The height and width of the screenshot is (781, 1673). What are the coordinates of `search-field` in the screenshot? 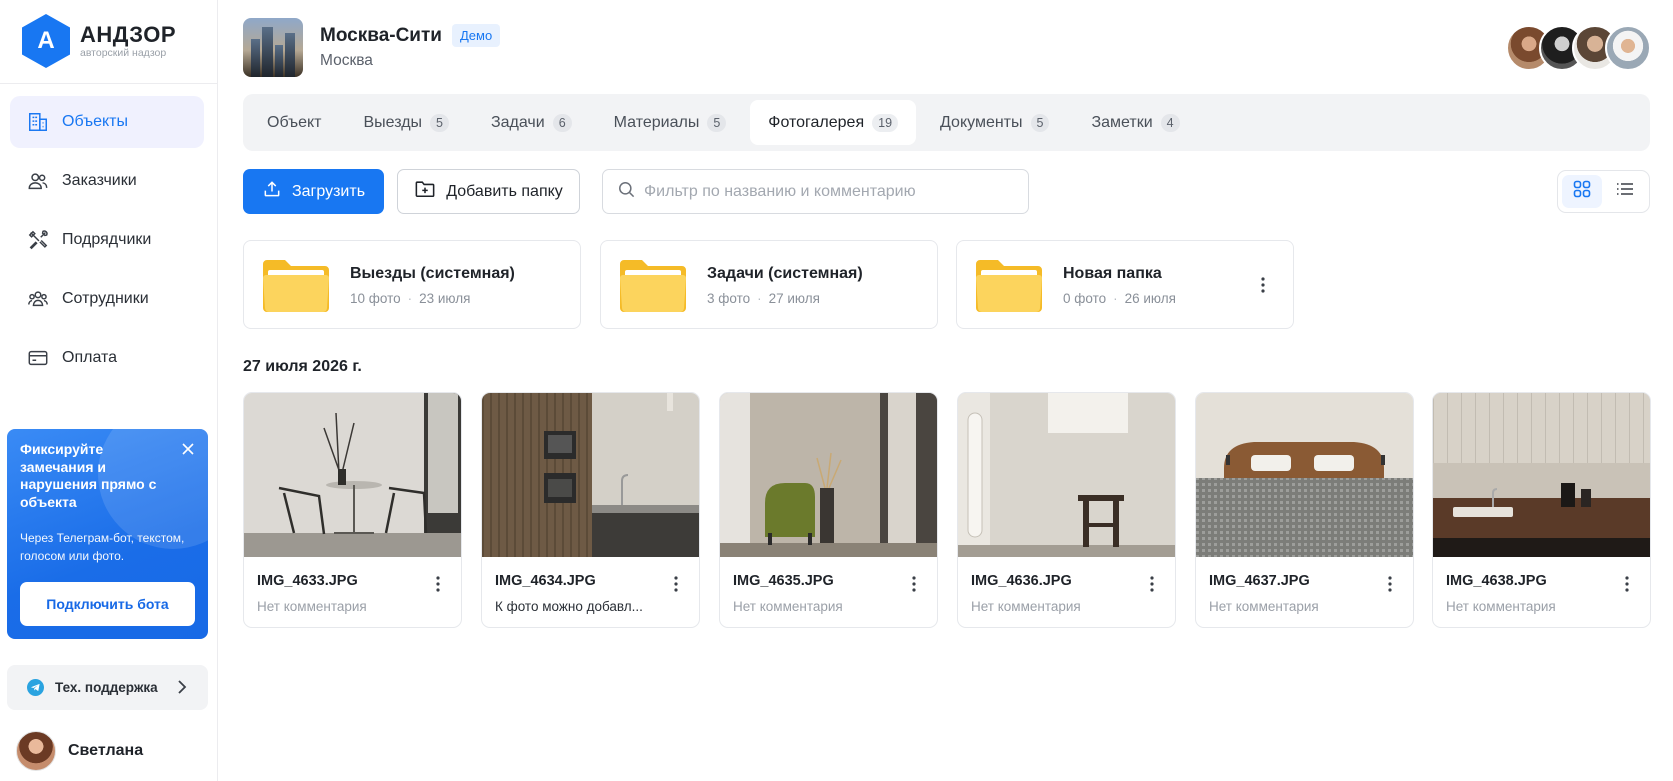 It's located at (815, 191).